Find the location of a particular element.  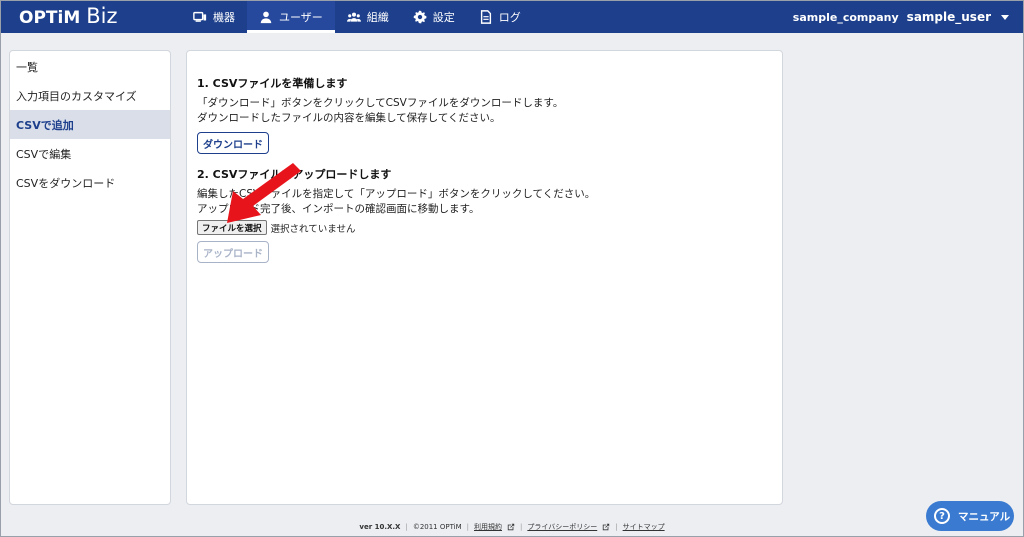

sidebar-item-label: CSVをダウンロード is located at coordinates (66, 183).